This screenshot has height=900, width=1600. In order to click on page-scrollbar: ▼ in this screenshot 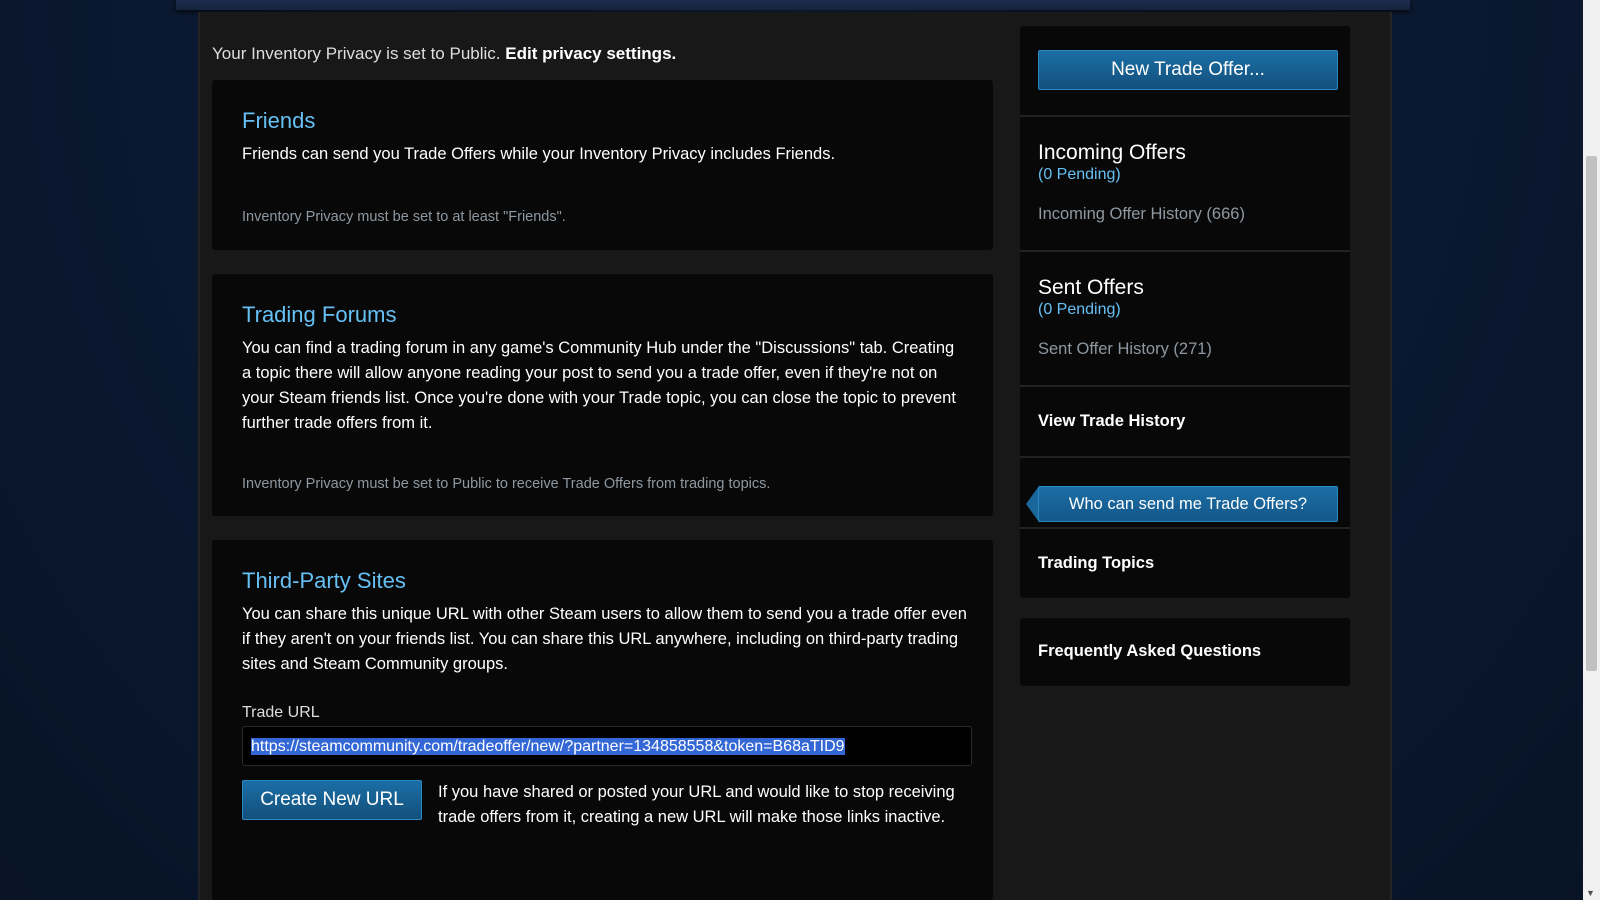, I will do `click(1591, 450)`.